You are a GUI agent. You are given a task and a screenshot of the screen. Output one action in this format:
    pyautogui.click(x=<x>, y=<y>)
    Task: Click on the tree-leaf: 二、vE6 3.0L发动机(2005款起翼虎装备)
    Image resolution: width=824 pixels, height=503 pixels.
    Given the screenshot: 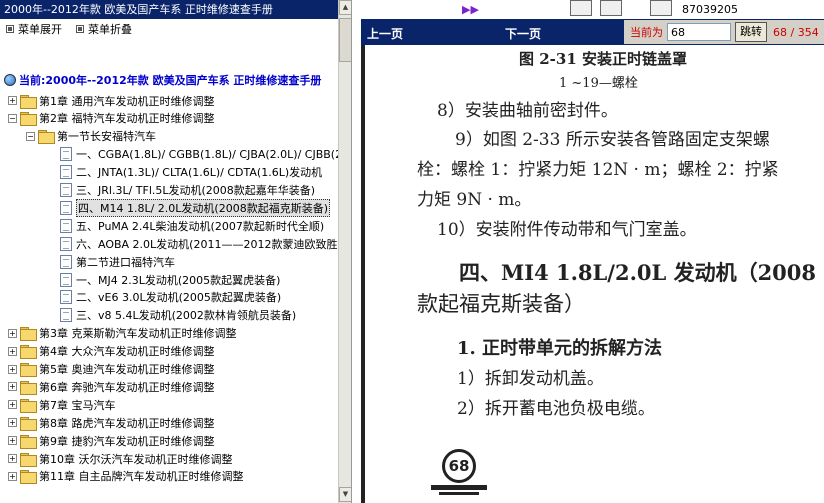 What is the action you would take?
    pyautogui.click(x=199, y=297)
    